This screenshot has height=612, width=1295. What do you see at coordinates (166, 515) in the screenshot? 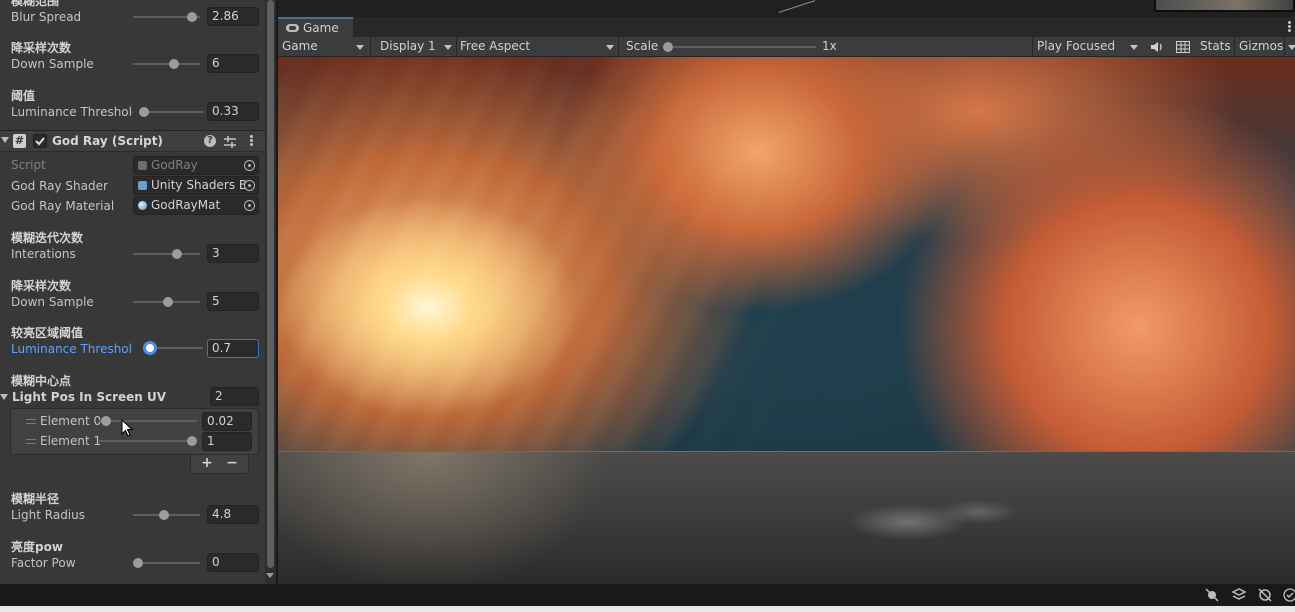
I see `light-radius-slider` at bounding box center [166, 515].